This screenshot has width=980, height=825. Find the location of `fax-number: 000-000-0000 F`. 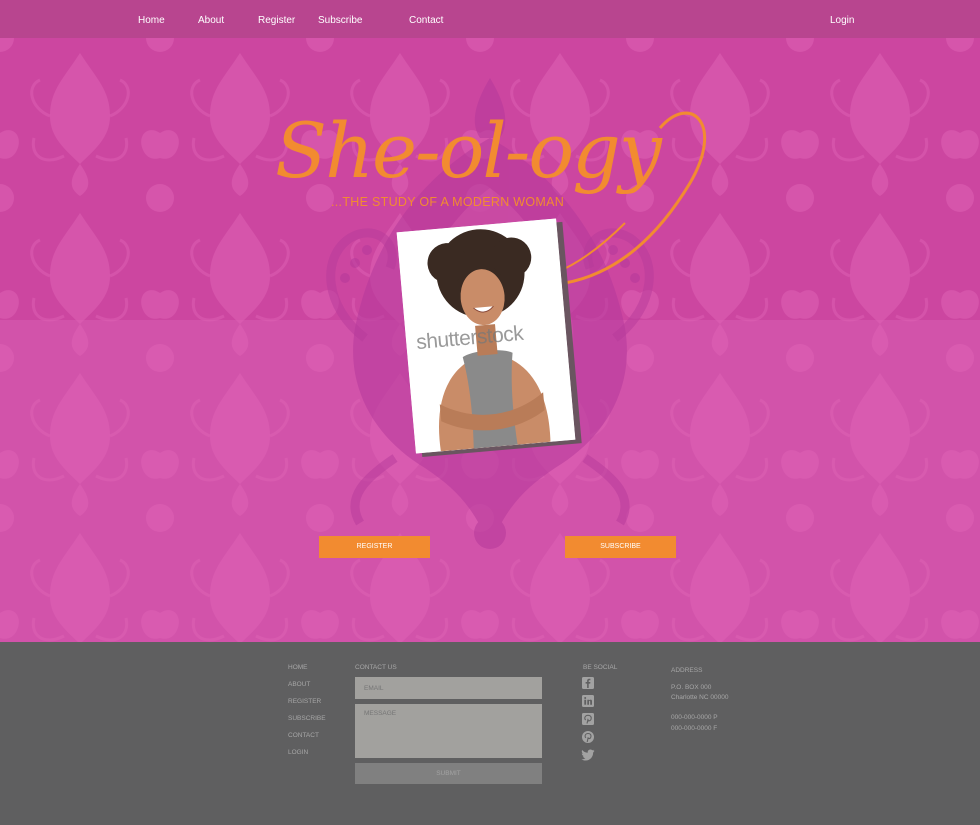

fax-number: 000-000-0000 F is located at coordinates (694, 728).